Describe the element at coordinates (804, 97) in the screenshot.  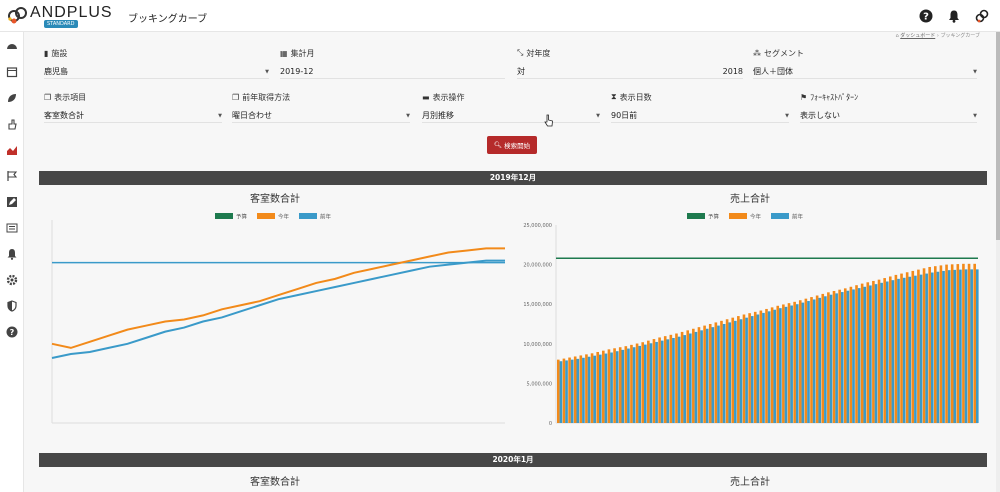
I see `flag-icon: ⚑` at that location.